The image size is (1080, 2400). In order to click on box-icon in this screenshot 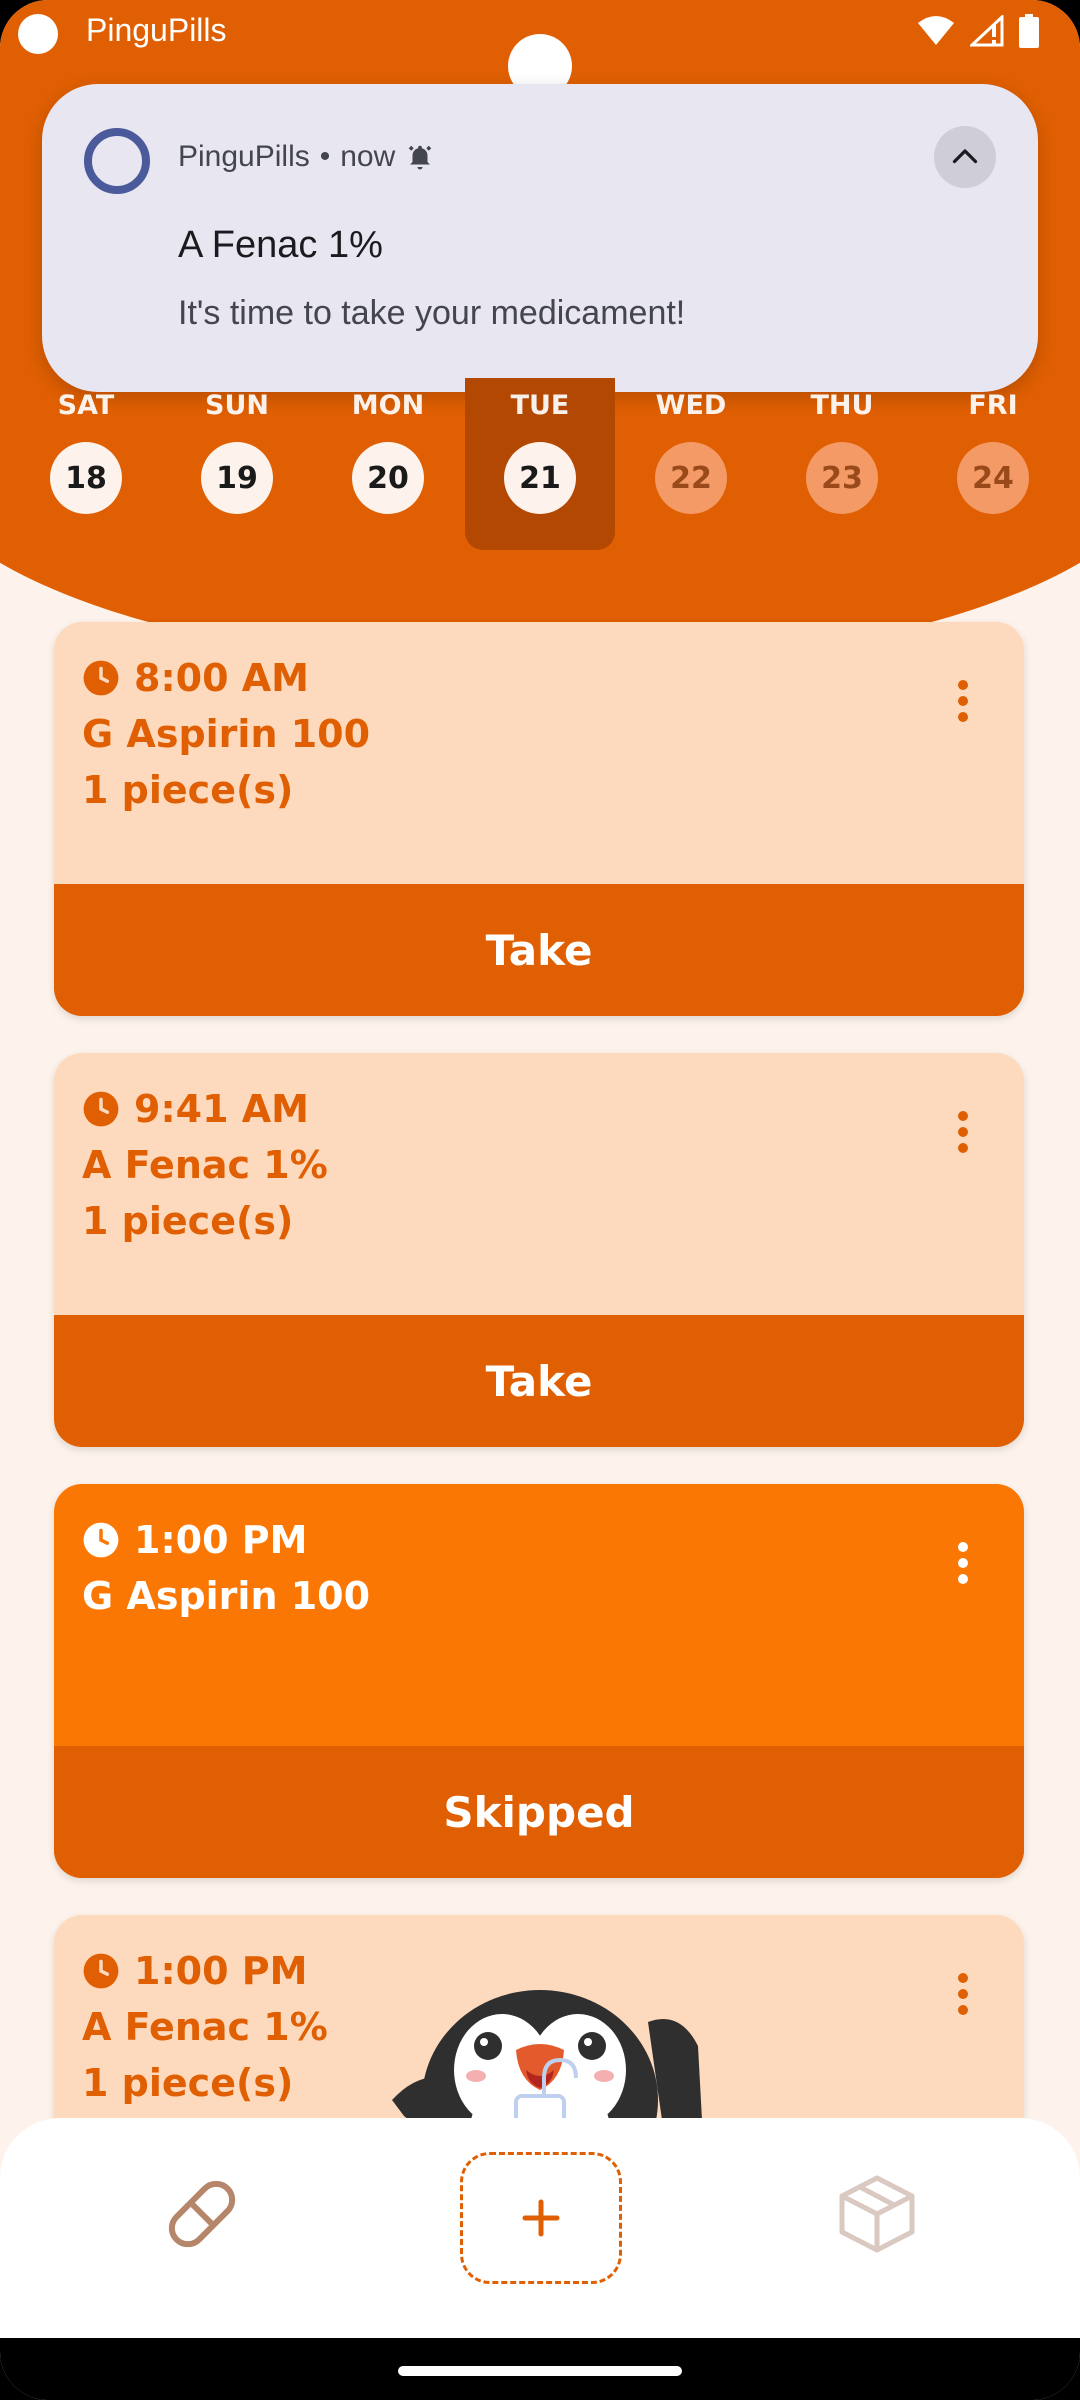, I will do `click(877, 2214)`.